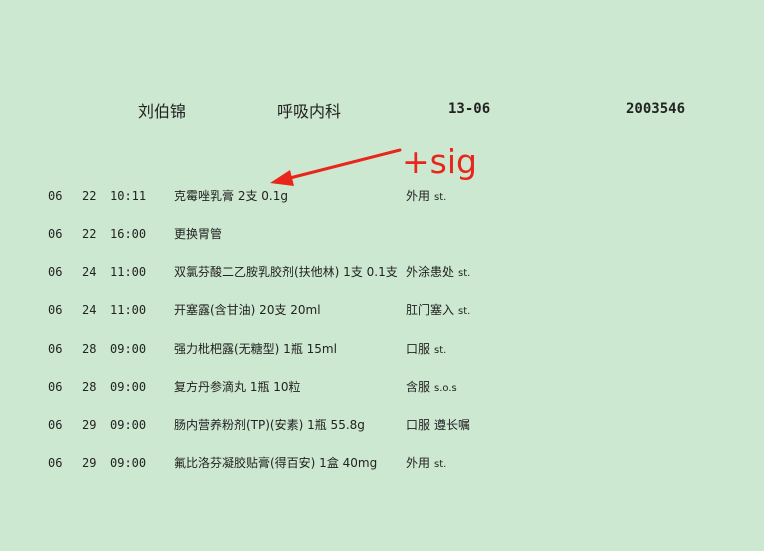 The width and height of the screenshot is (764, 551). Describe the element at coordinates (382, 471) in the screenshot. I see `order-row: 06 29 09:00 氟比洛芬凝胶贴膏(得百安) 1盒 40mg 外用 st.` at that location.